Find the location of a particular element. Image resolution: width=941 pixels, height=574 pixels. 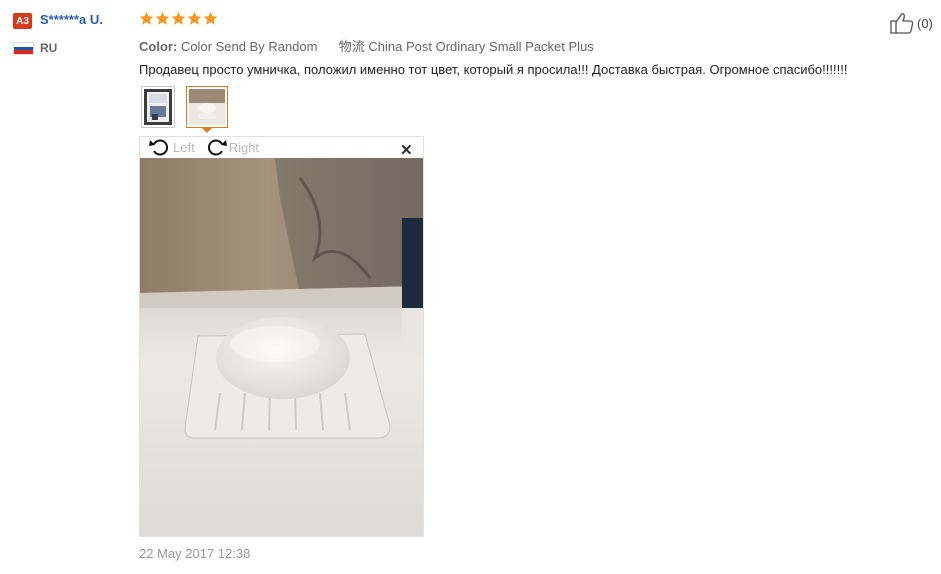

shipping-label: 物流 is located at coordinates (351, 46).